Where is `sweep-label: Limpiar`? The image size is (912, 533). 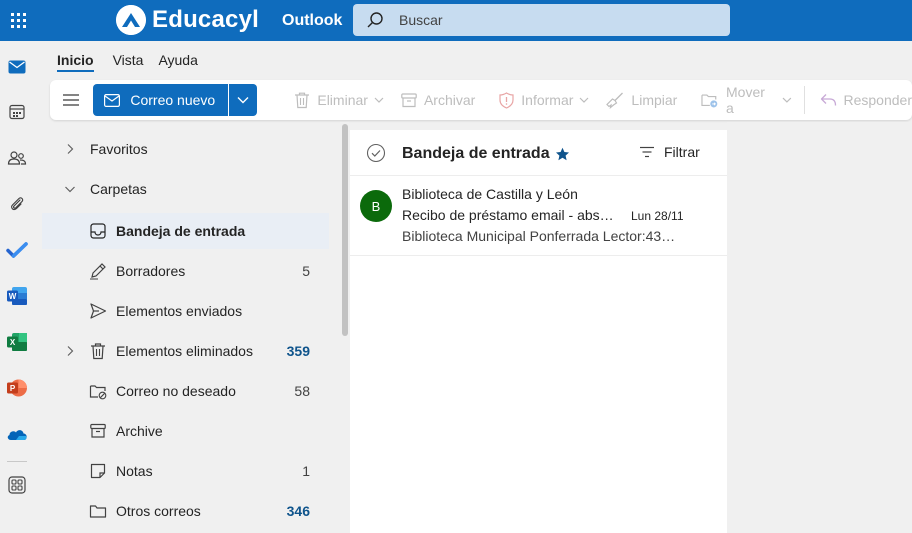
sweep-label: Limpiar is located at coordinates (654, 100).